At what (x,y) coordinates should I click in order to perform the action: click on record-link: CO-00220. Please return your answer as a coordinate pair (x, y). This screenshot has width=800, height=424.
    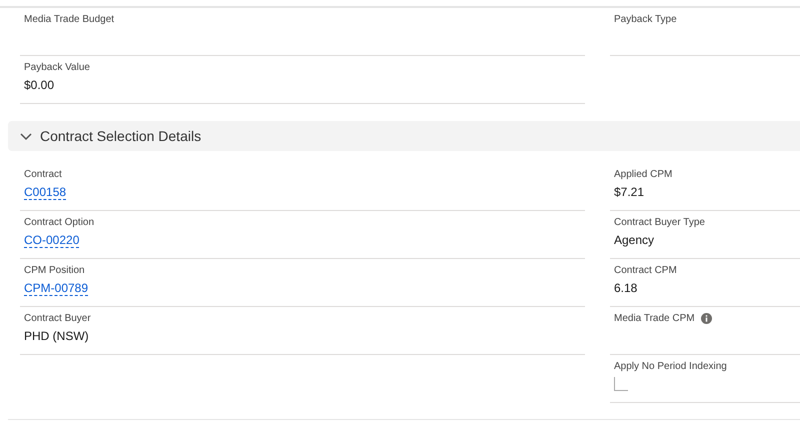
    Looking at the image, I should click on (52, 240).